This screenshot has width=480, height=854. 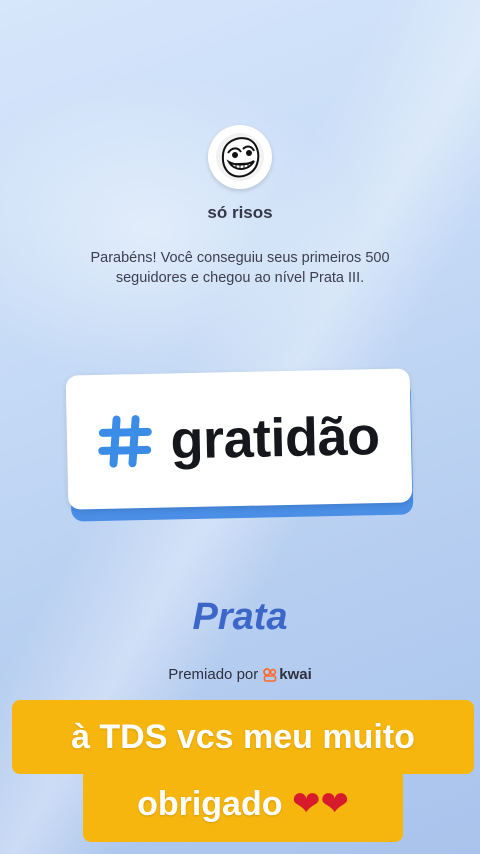 What do you see at coordinates (240, 278) in the screenshot?
I see `congrats-message-line2: seguidores e chegou ao nível Prata III.` at bounding box center [240, 278].